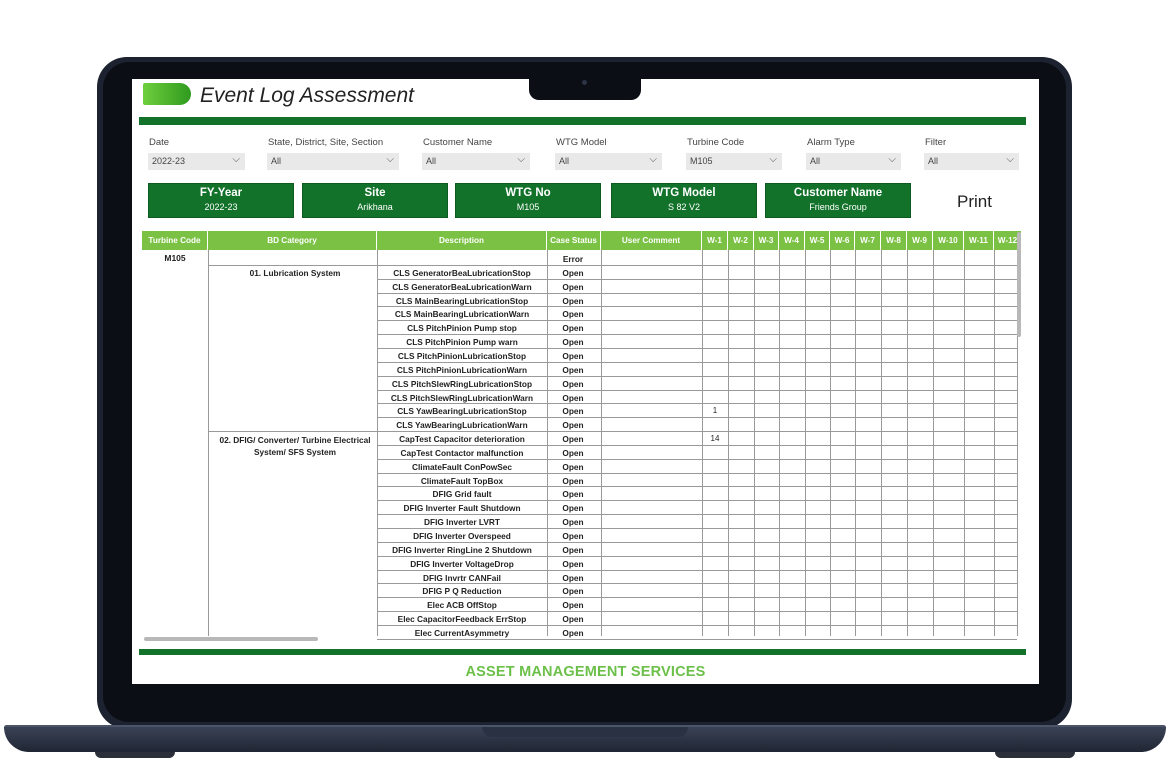  I want to click on description-cell: CLS MainBearingLubricationWarn, so click(462, 314).